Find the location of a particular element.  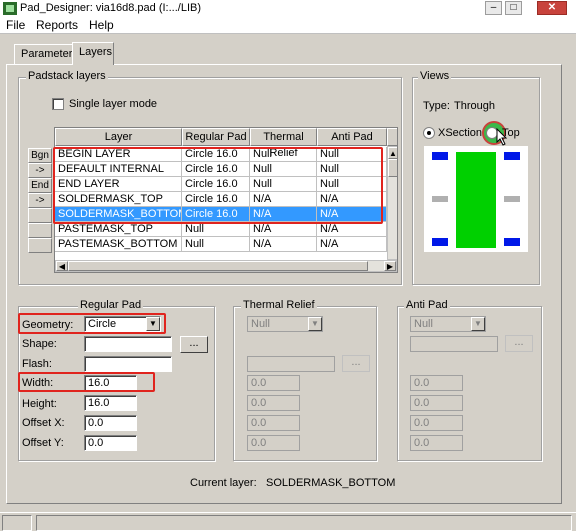

column-header-regular-pad: Regular Pad is located at coordinates (216, 137).